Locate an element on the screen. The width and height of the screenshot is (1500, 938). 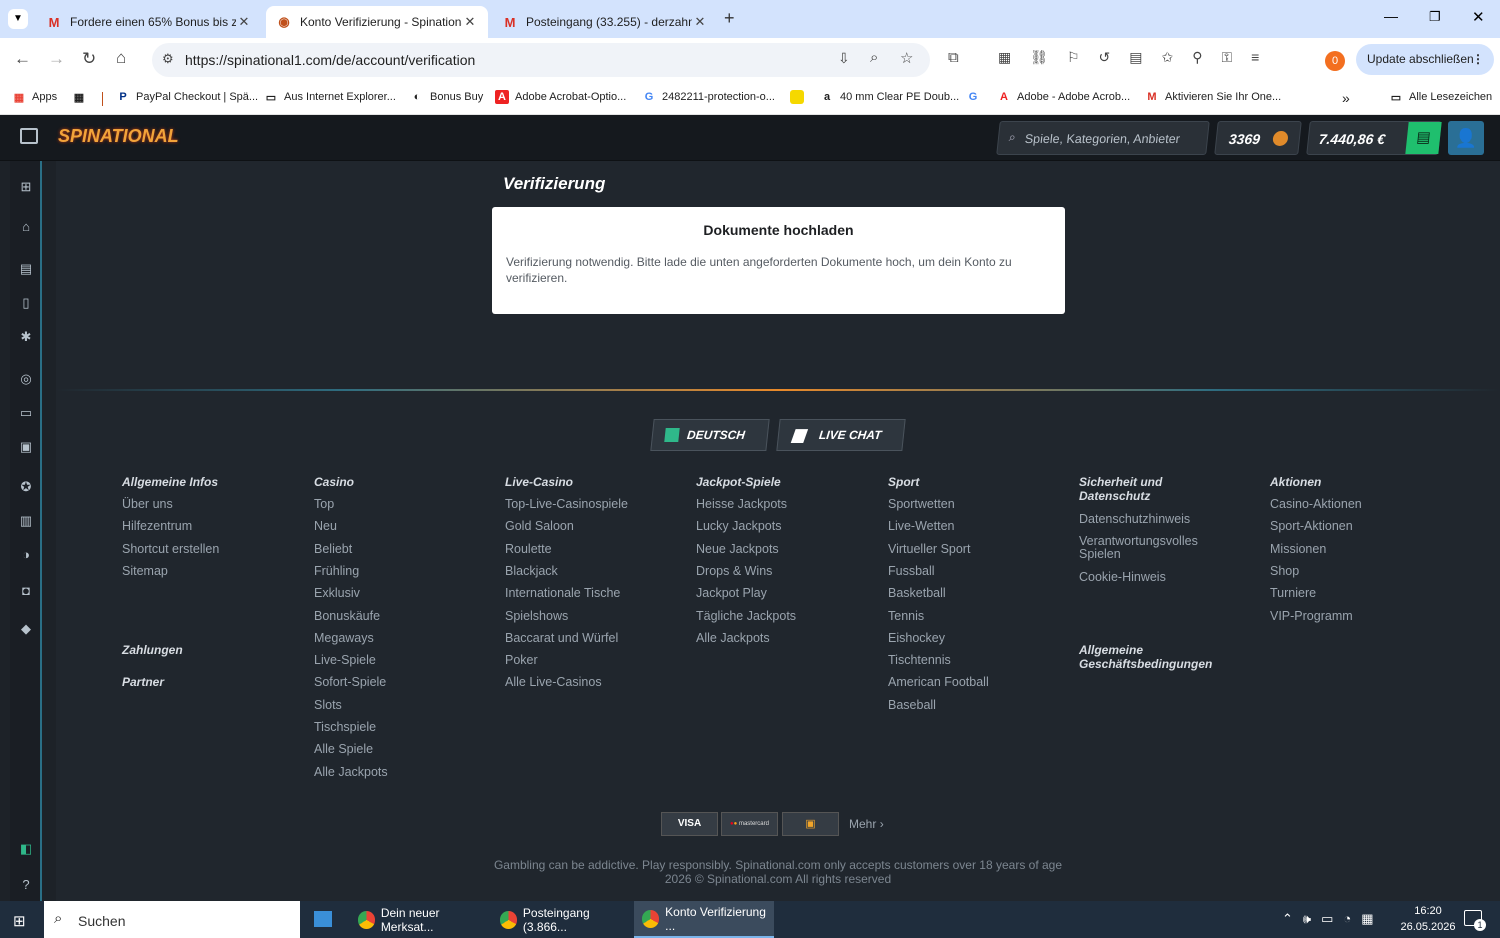
star-icon: ☆ is located at coordinates (906, 58).